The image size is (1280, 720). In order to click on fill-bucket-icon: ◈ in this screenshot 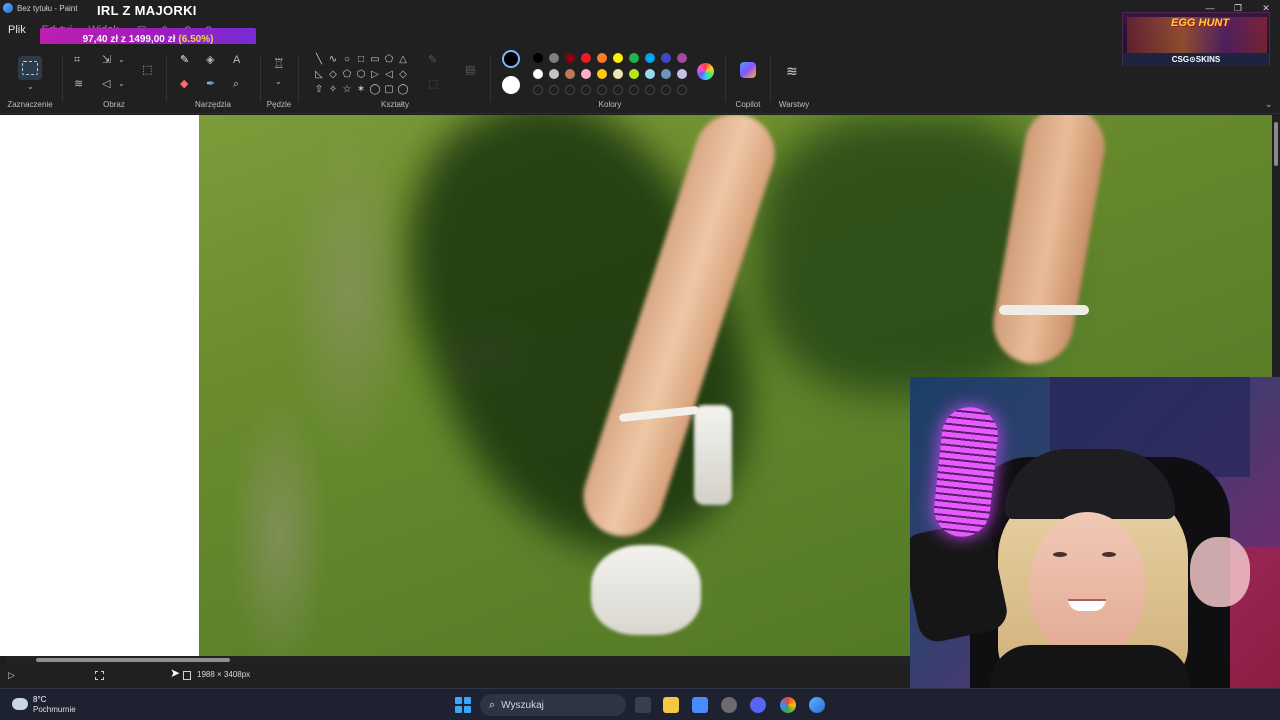, I will do `click(210, 60)`.